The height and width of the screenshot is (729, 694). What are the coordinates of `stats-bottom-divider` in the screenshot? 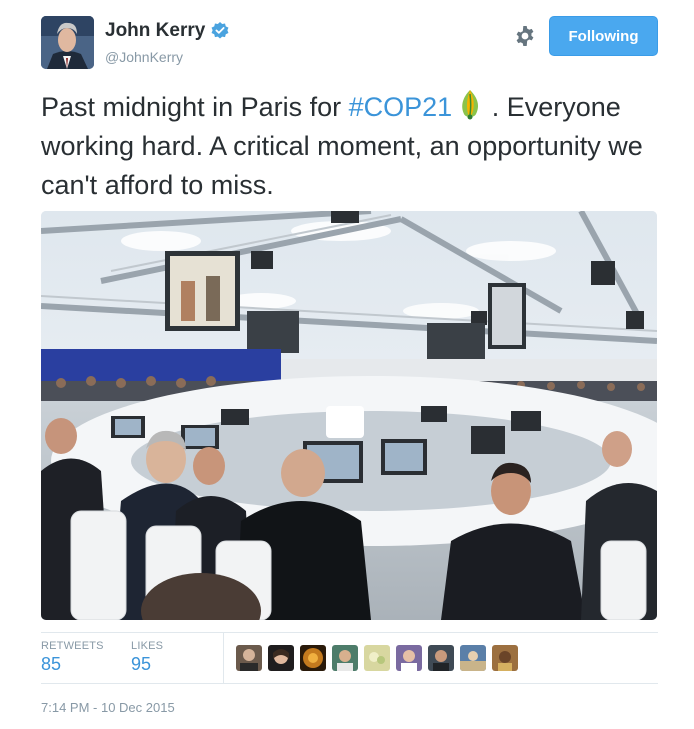 It's located at (349, 683).